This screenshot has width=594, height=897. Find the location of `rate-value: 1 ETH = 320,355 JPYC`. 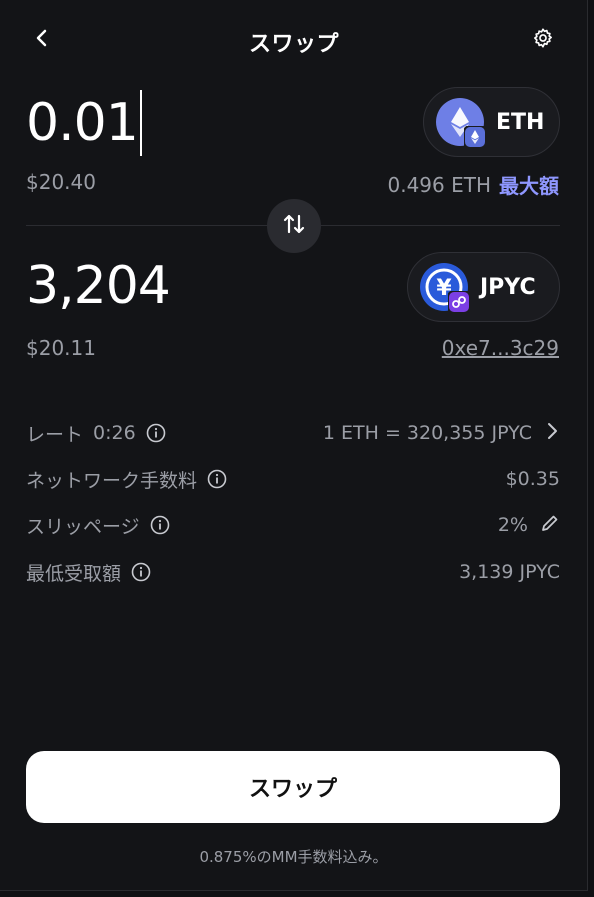

rate-value: 1 ETH = 320,355 JPYC is located at coordinates (427, 433).